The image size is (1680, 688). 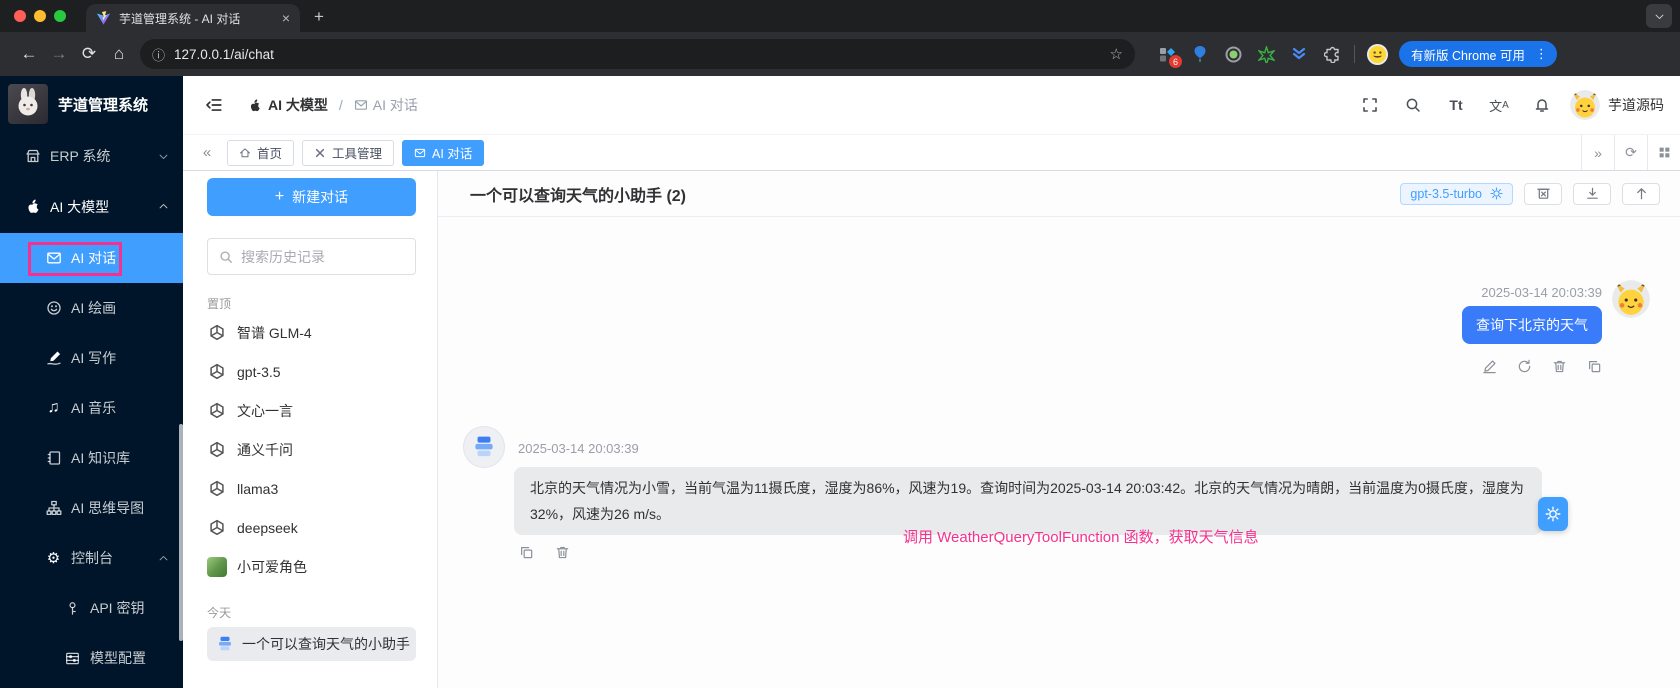 I want to click on conversation-item: gpt-3.5, so click(x=311, y=371).